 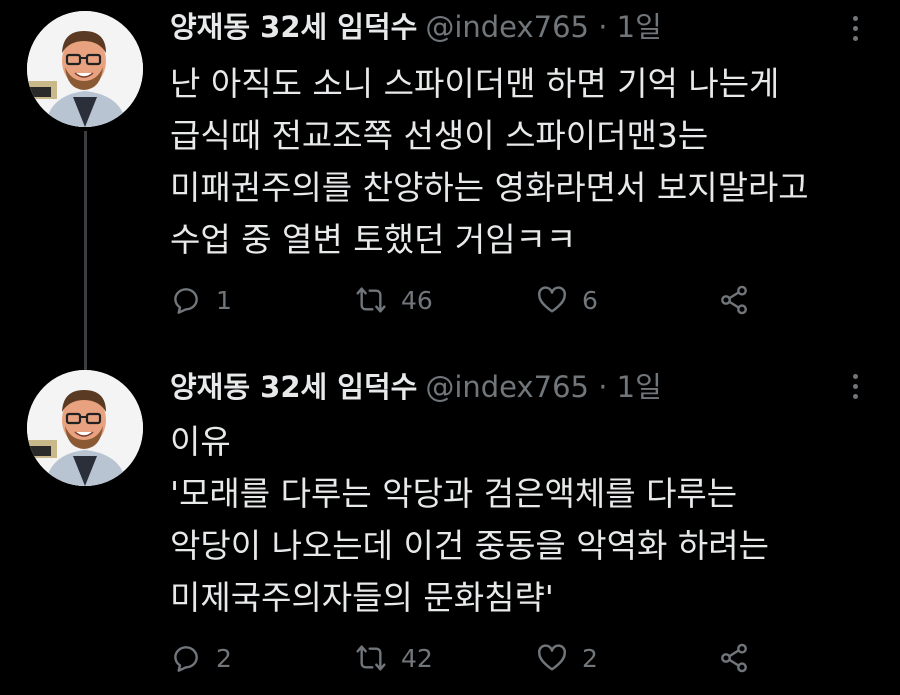 What do you see at coordinates (439, 135) in the screenshot?
I see `tweet-text-line: 급식때 전교조쪽 선생이 스파이더맨3는` at bounding box center [439, 135].